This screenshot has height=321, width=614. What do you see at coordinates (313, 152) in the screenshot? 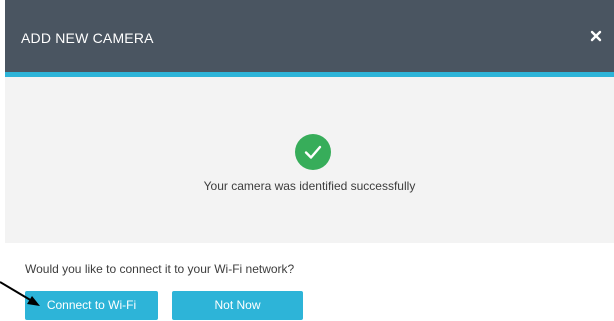
I see `checkmark-circle-icon` at bounding box center [313, 152].